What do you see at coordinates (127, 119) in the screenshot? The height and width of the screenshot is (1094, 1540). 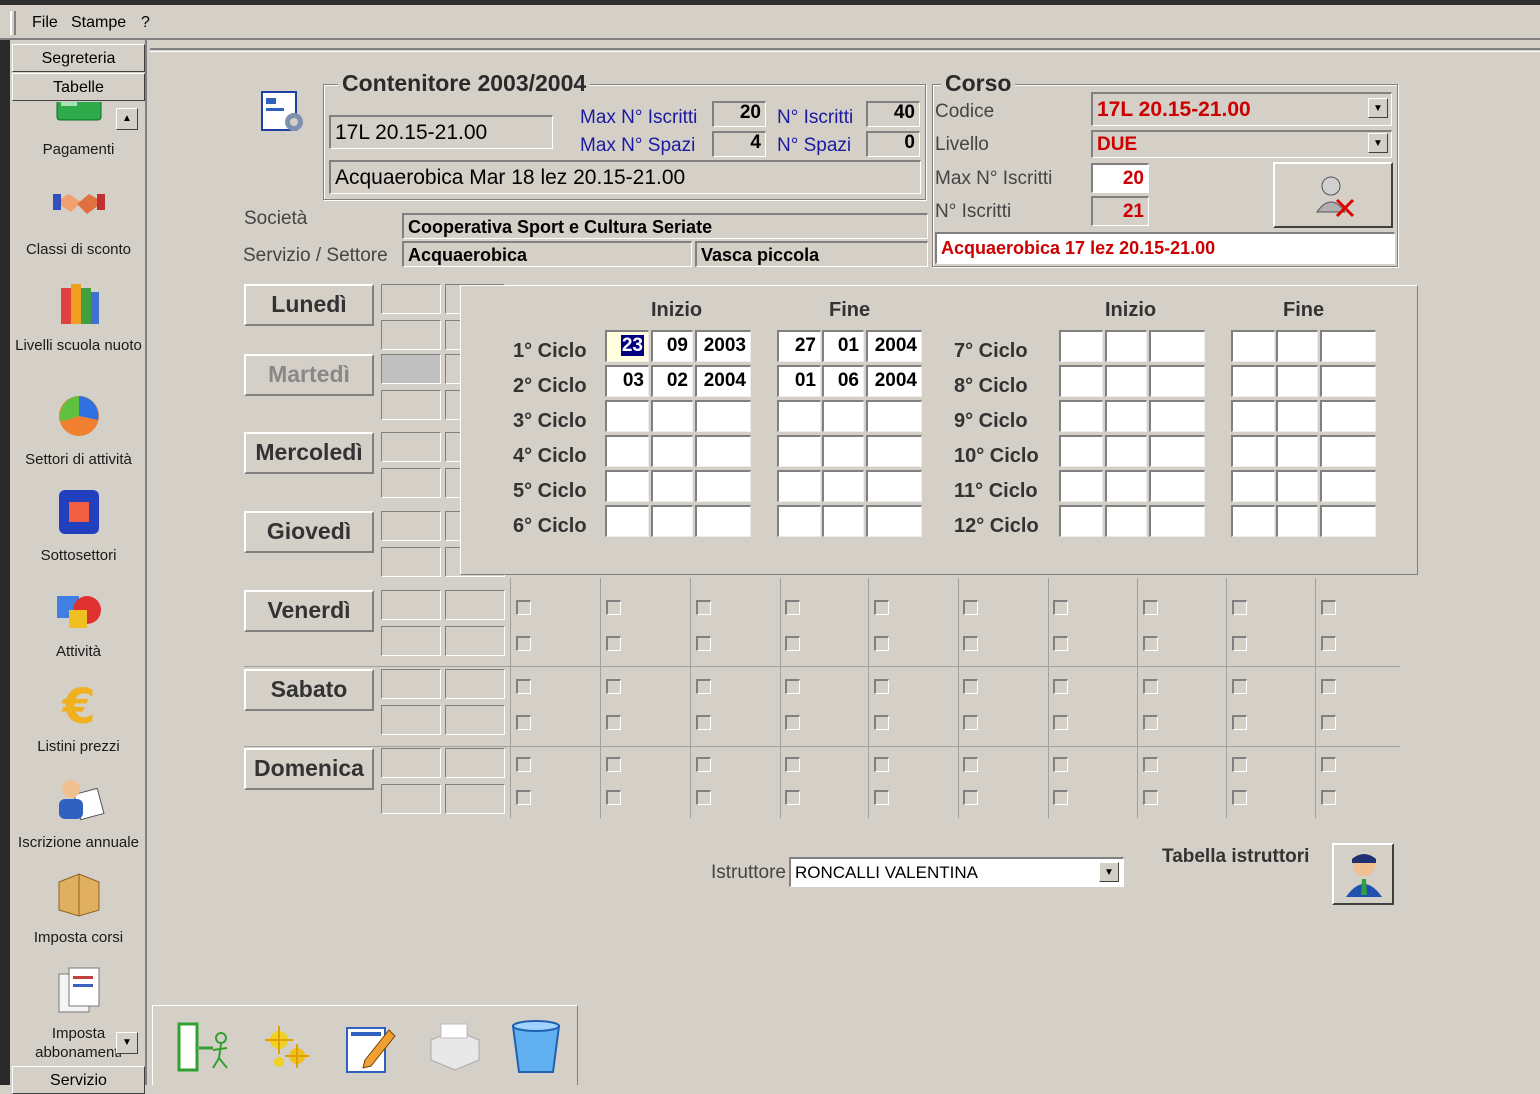 I see `sidebar-scroll-up: ▲` at bounding box center [127, 119].